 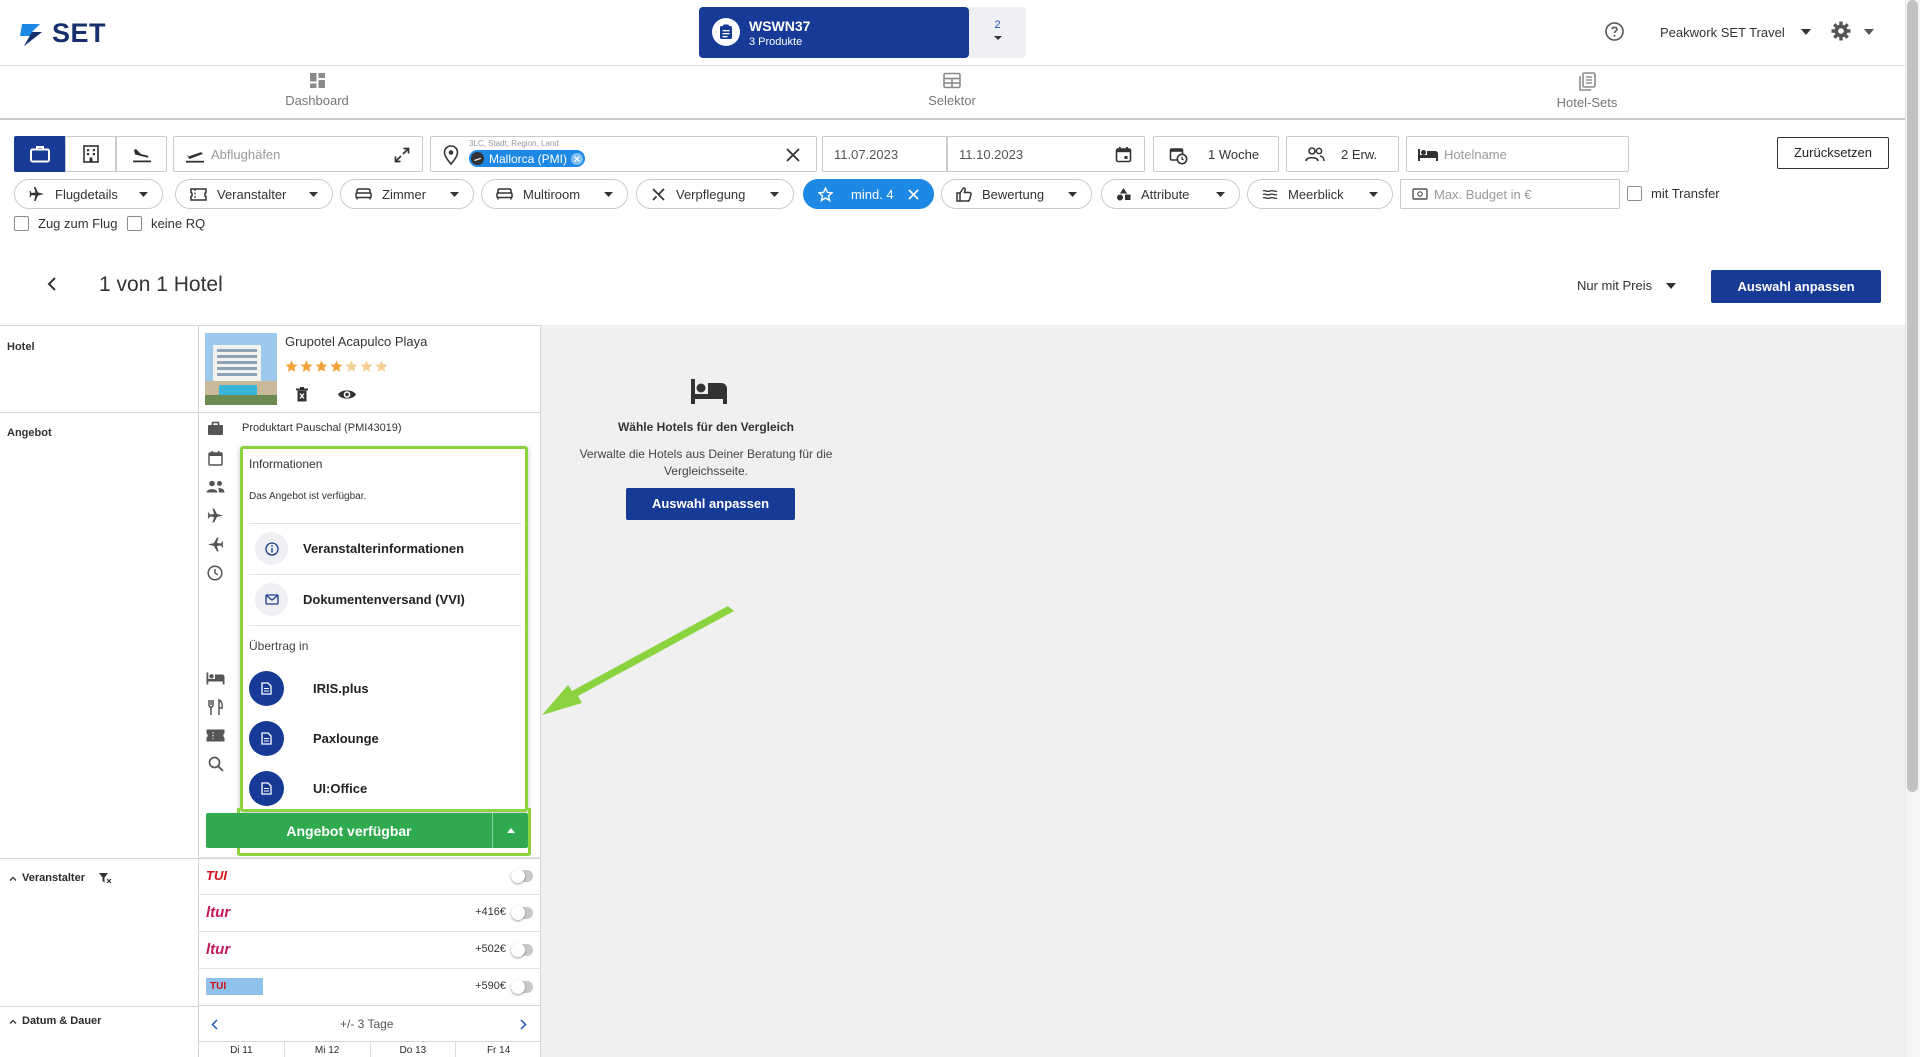 I want to click on filter-label: Meerblick, so click(x=1316, y=194).